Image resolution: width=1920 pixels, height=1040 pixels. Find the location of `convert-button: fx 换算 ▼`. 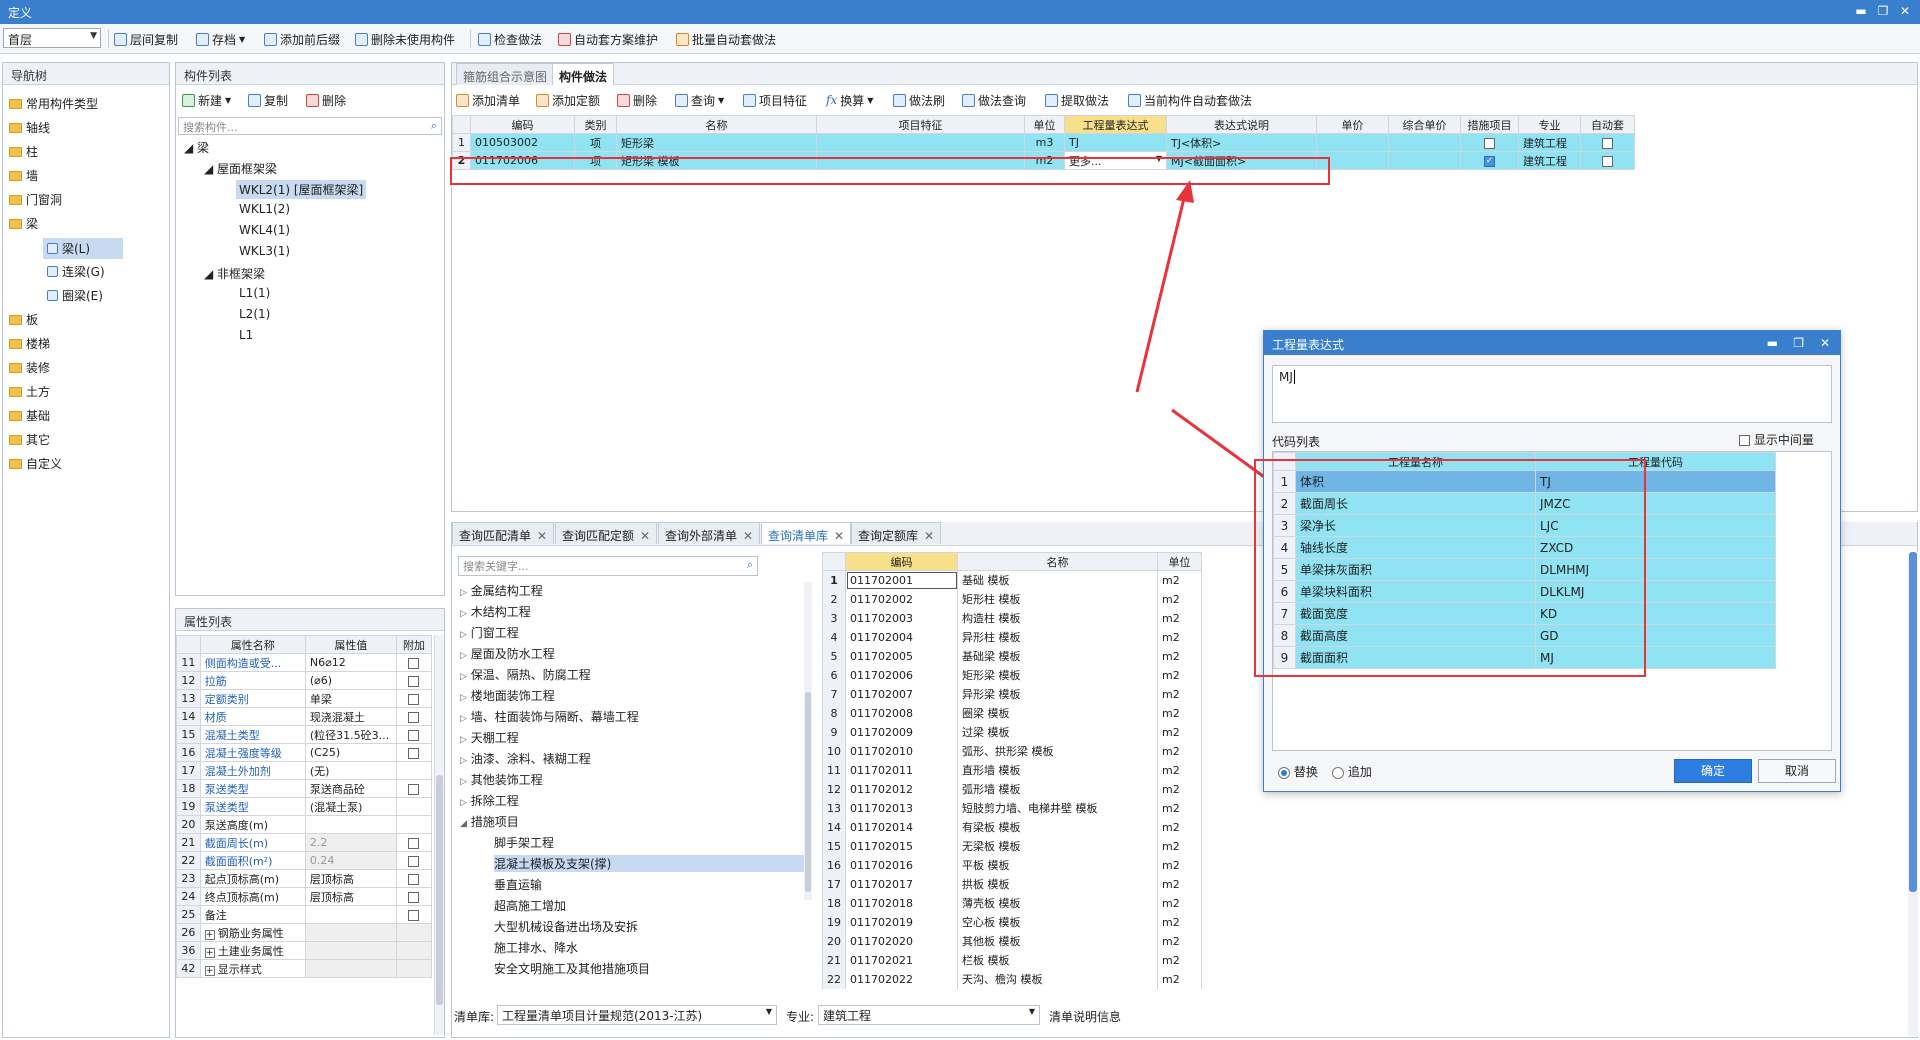

convert-button: fx 换算 ▼ is located at coordinates (849, 100).